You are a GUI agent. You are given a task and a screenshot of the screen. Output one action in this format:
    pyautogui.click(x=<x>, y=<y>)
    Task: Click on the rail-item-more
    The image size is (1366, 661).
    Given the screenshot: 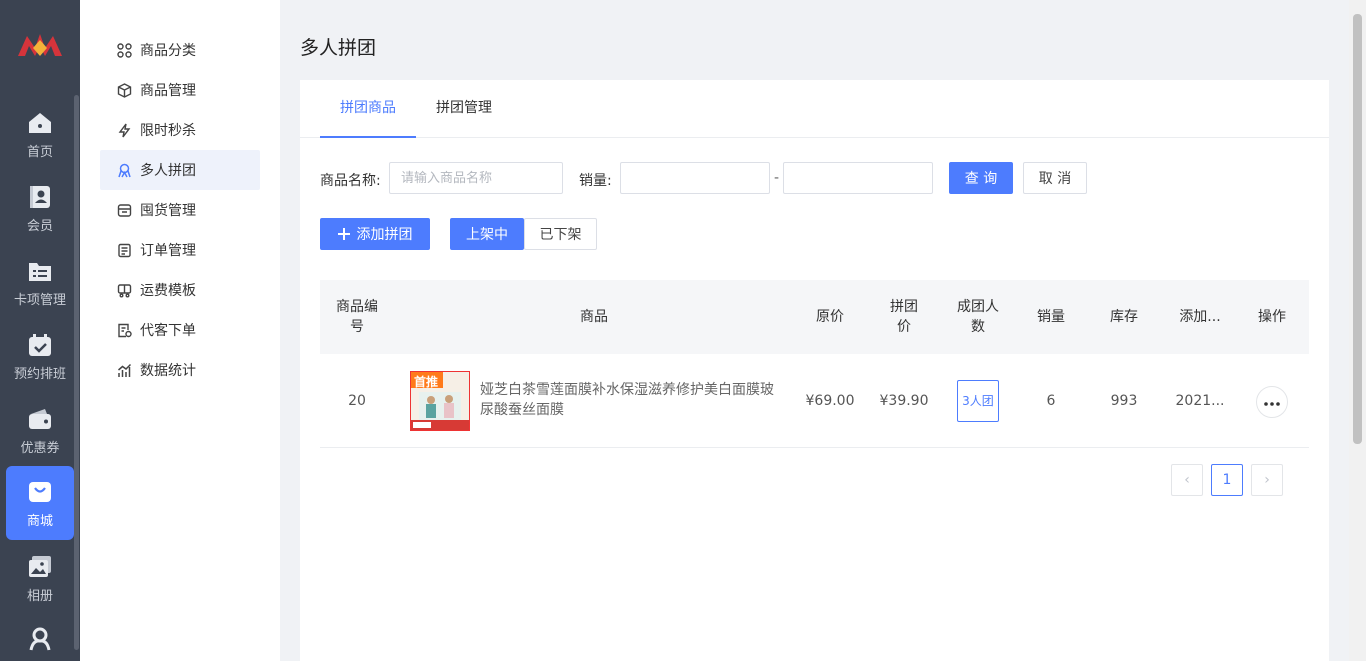 What is the action you would take?
    pyautogui.click(x=40, y=638)
    